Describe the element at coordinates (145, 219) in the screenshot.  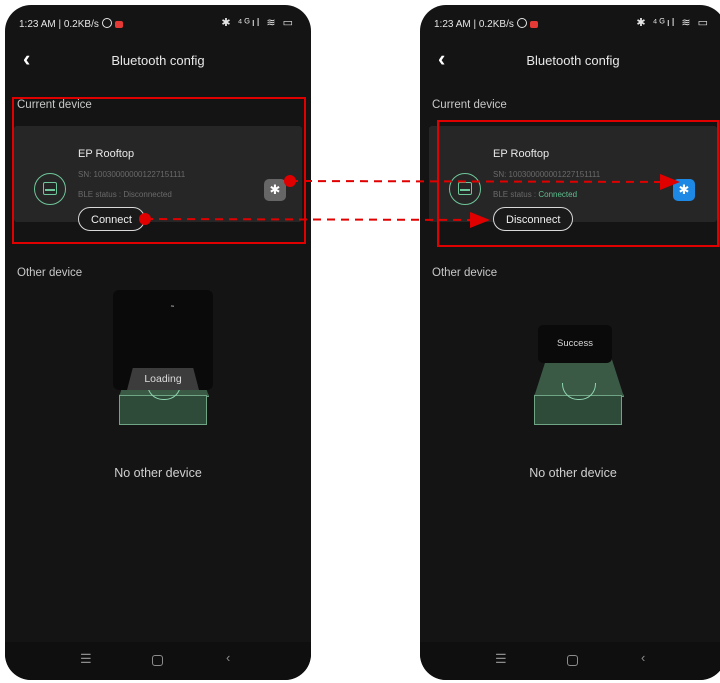
I see `arrow-origin-connect` at that location.